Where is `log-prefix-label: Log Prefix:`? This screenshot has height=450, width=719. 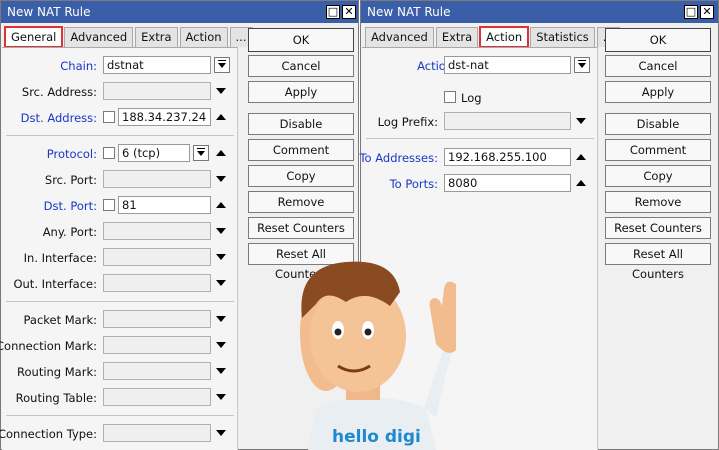
log-prefix-label: Log Prefix: is located at coordinates (407, 122).